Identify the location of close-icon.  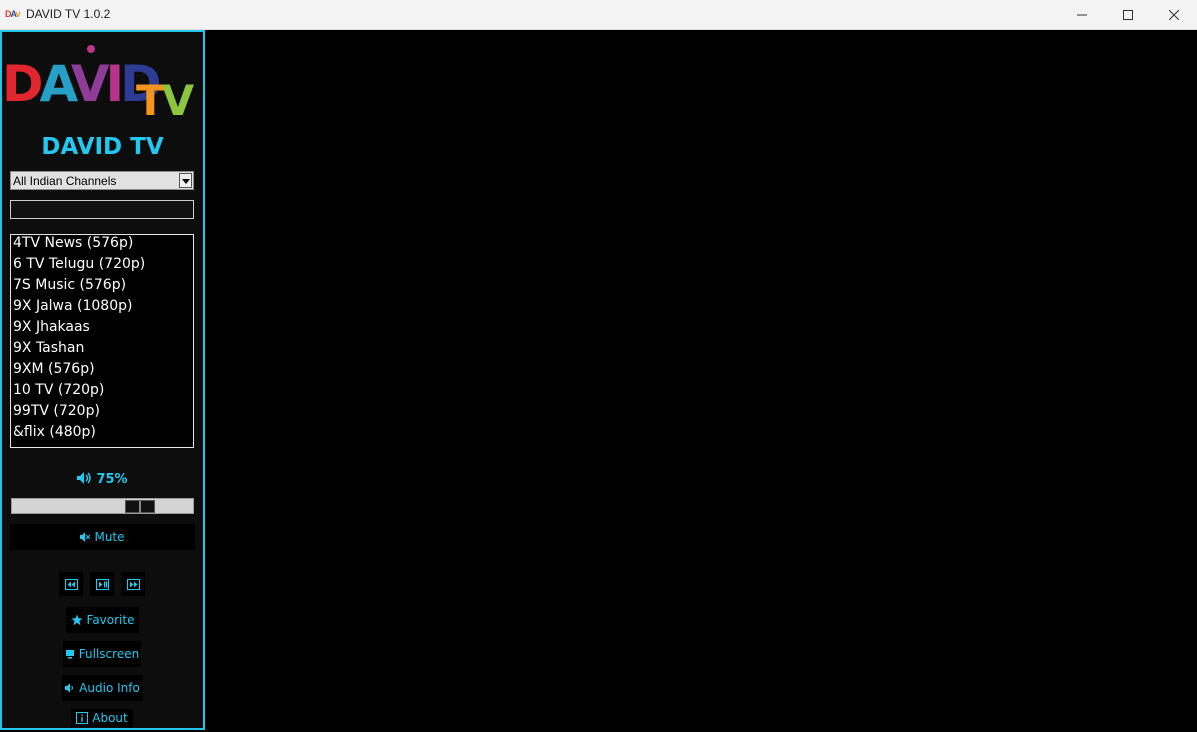
(1174, 15).